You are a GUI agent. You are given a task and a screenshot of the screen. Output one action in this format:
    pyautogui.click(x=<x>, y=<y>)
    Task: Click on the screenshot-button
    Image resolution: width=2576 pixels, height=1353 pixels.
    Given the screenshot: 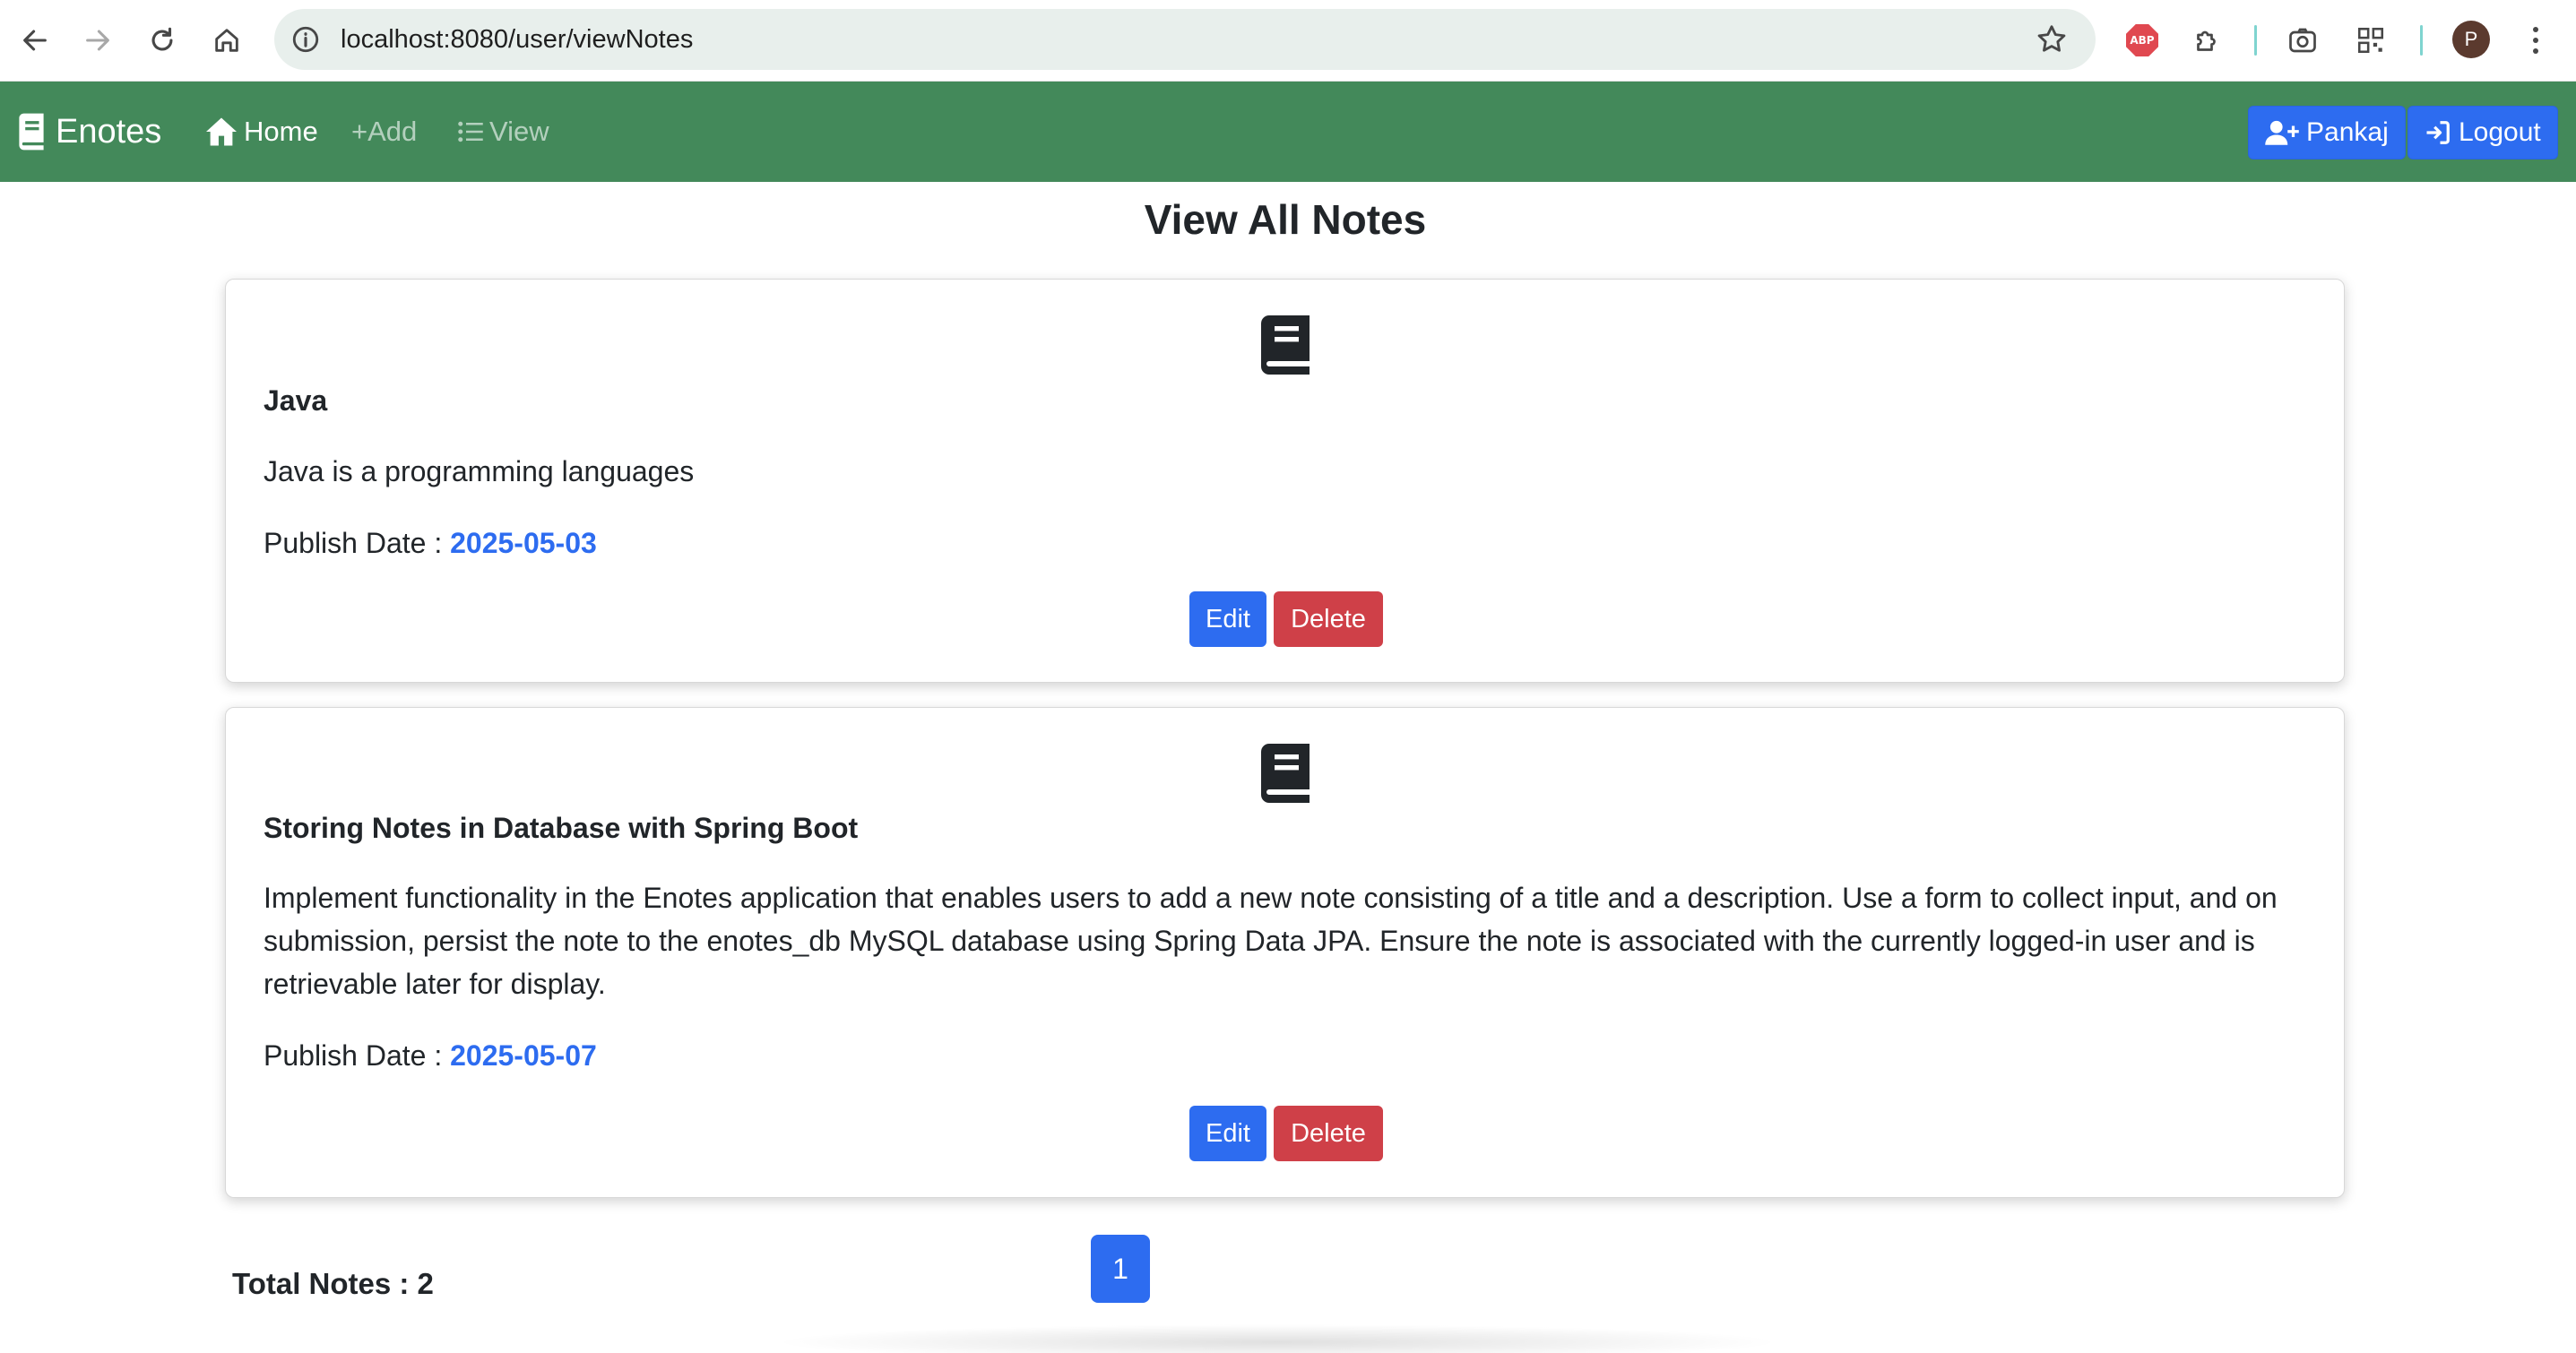 What is the action you would take?
    pyautogui.click(x=2302, y=40)
    